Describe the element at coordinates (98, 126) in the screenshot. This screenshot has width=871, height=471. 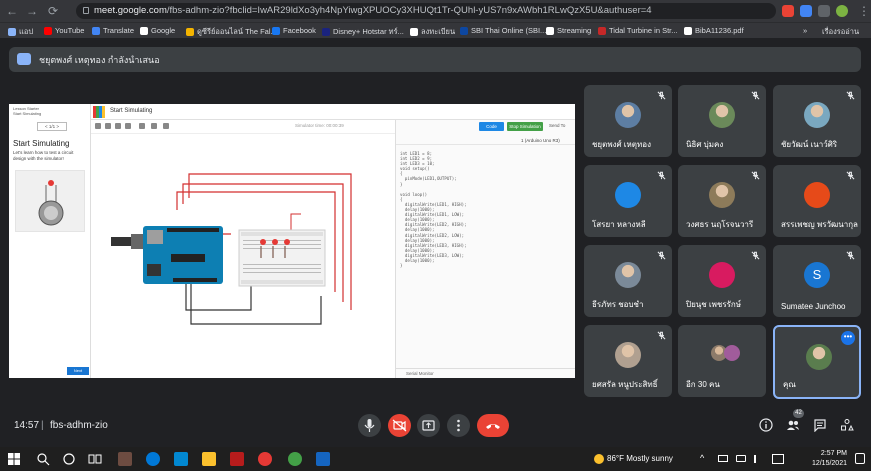
I see `rotate-icon` at that location.